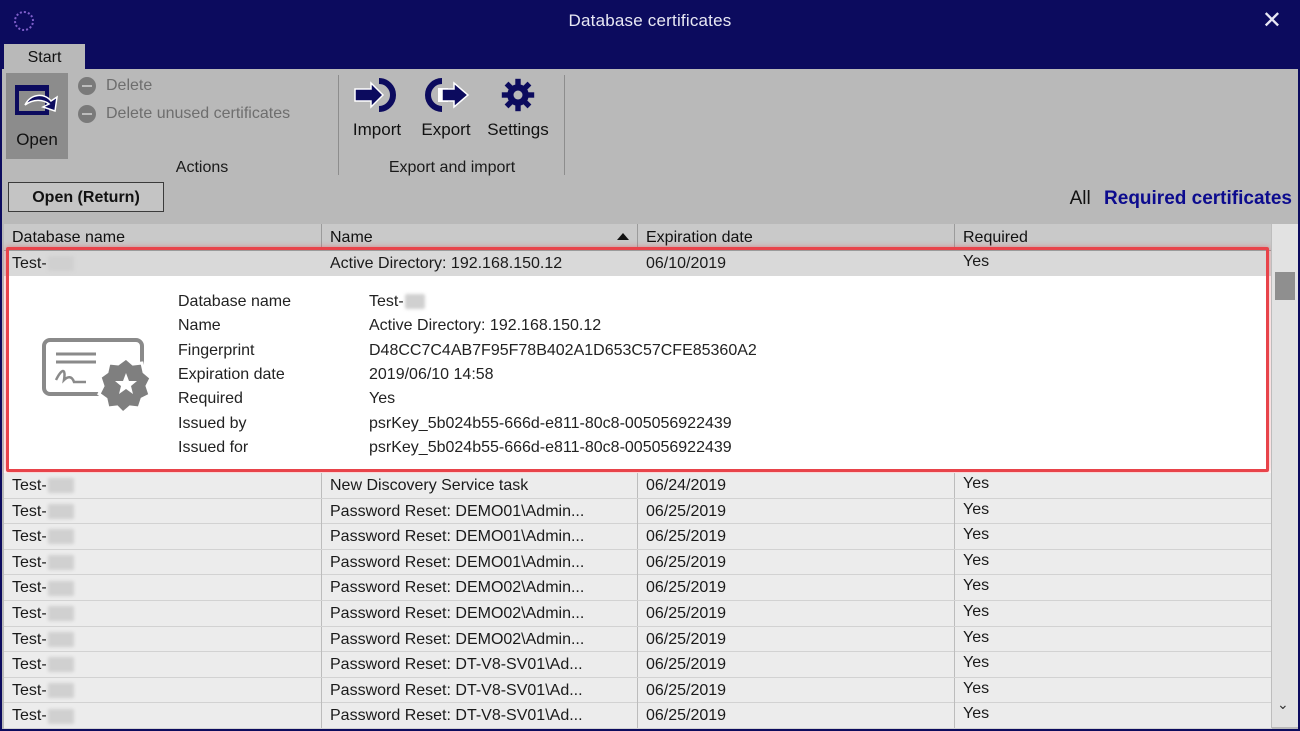  I want to click on export-icon, so click(447, 95).